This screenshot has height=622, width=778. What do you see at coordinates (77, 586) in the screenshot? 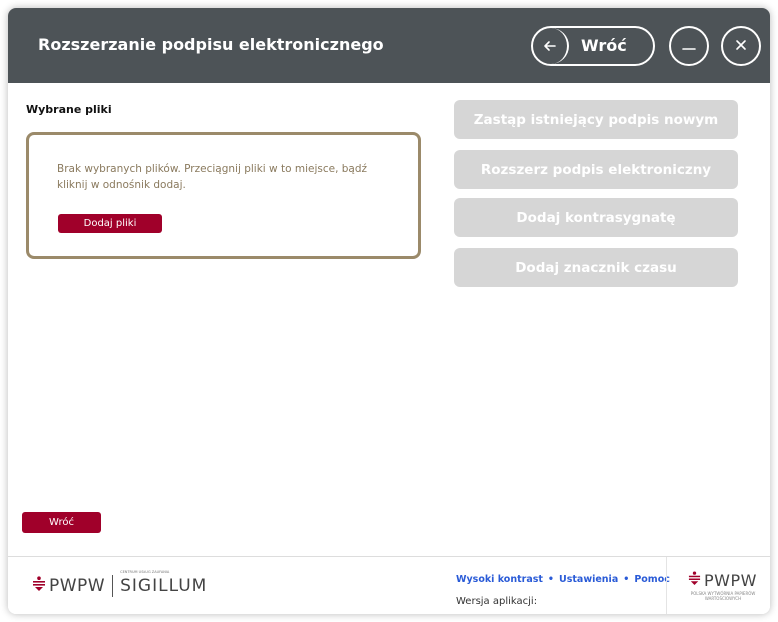
I see `pwpw-logo-text: PWPW` at bounding box center [77, 586].